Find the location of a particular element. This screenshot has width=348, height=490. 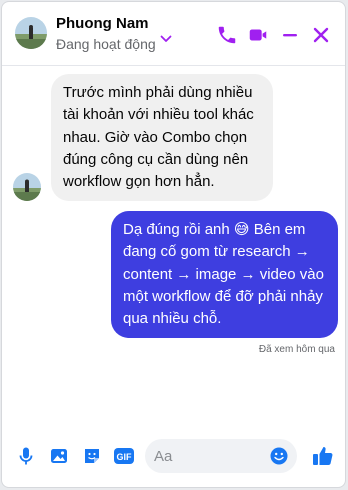

gif-icon: GIF is located at coordinates (123, 456).